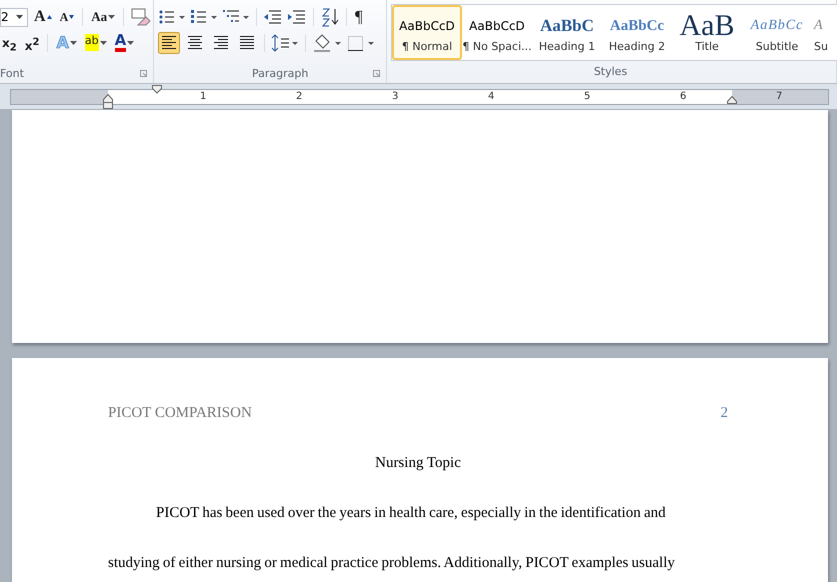  Describe the element at coordinates (71, 17) in the screenshot. I see `down-triangle-icon` at that location.